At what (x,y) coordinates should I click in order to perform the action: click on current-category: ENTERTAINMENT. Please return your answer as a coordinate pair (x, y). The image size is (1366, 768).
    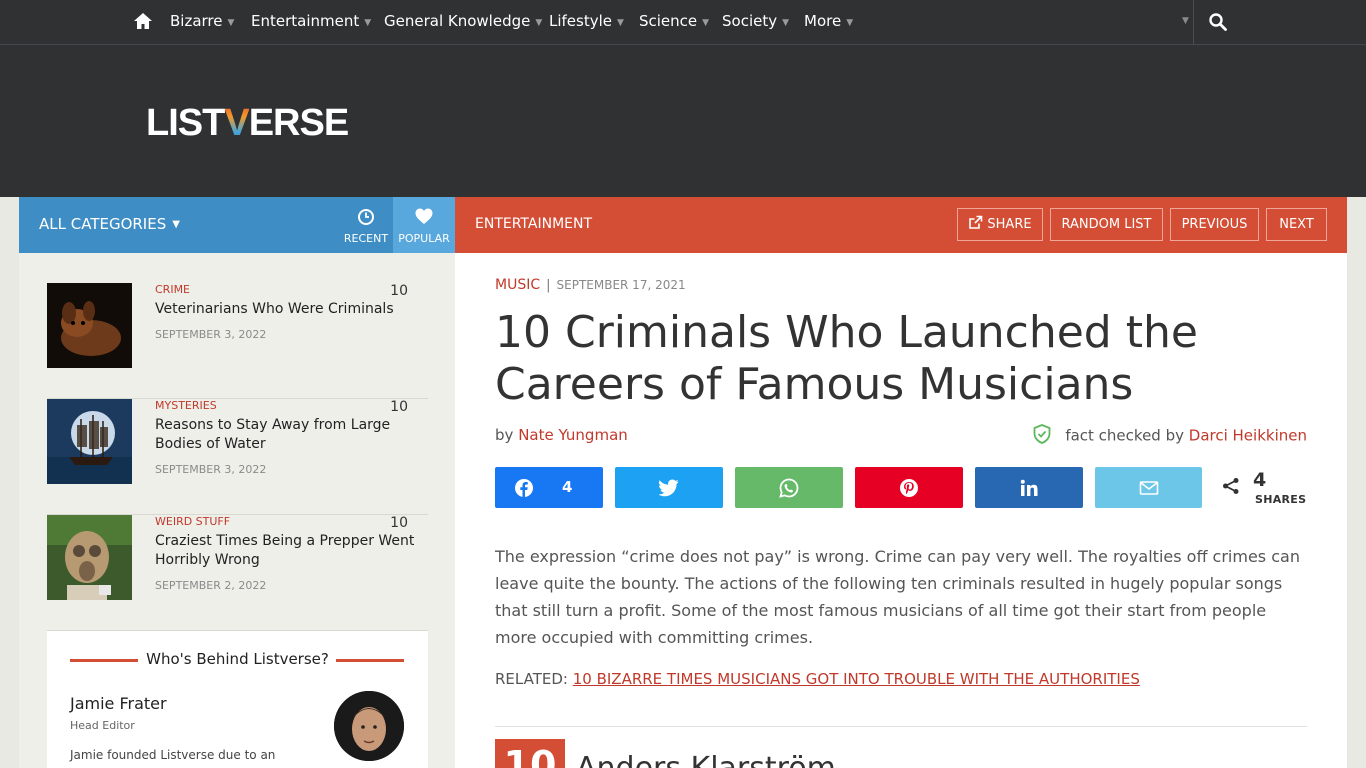
    Looking at the image, I should click on (533, 224).